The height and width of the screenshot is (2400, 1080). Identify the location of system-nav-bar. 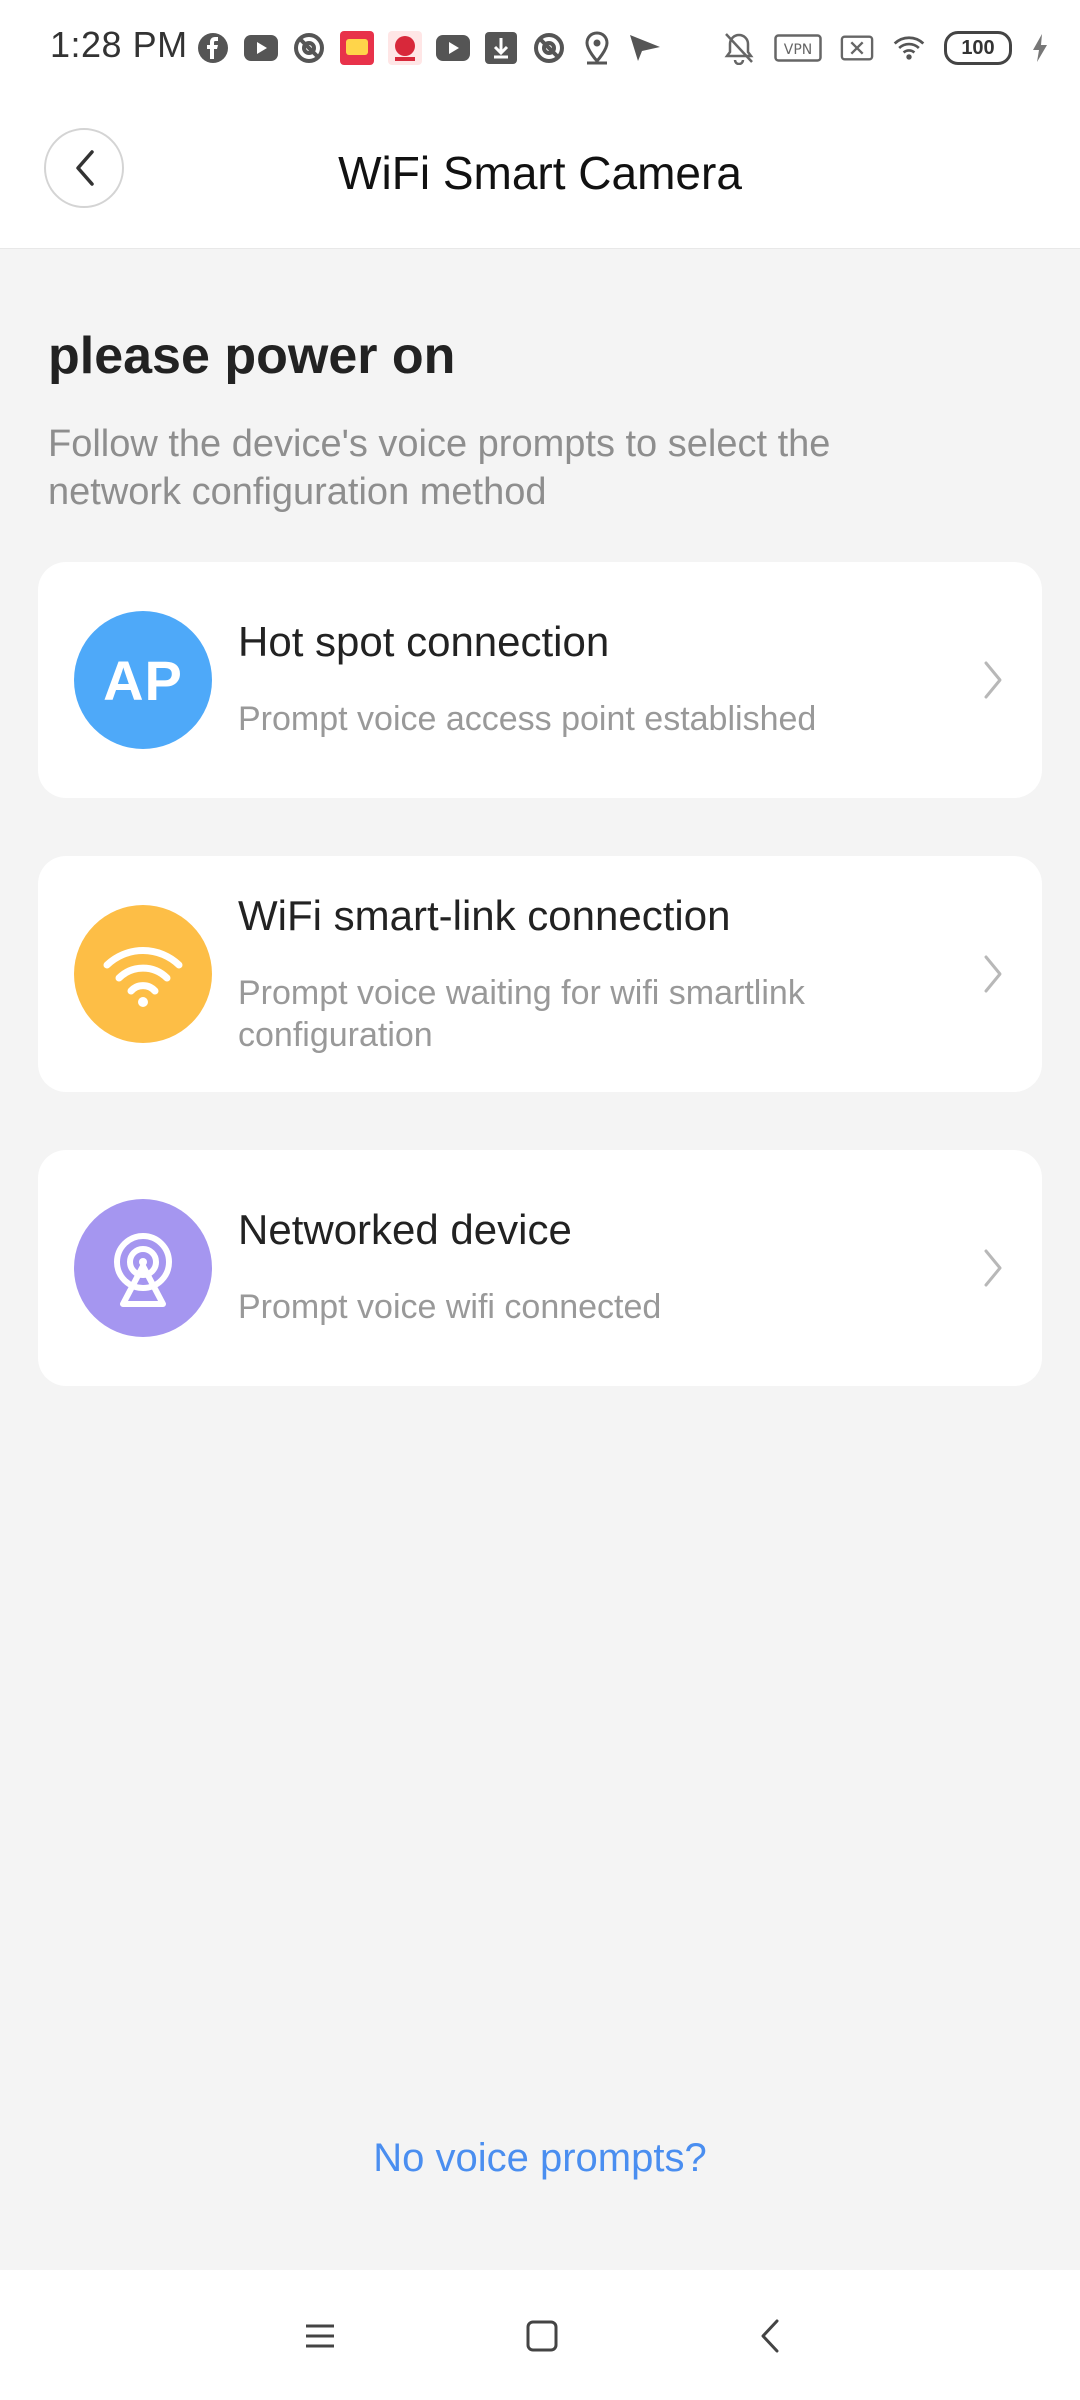
(540, 2335).